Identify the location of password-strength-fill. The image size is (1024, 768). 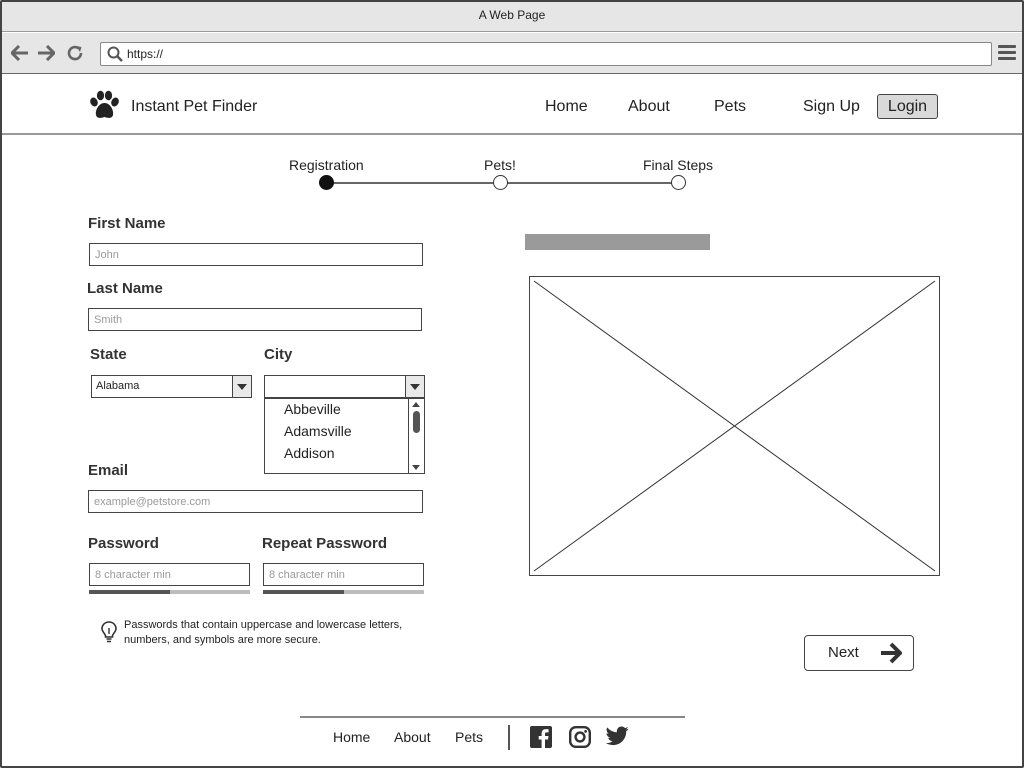
(129, 592).